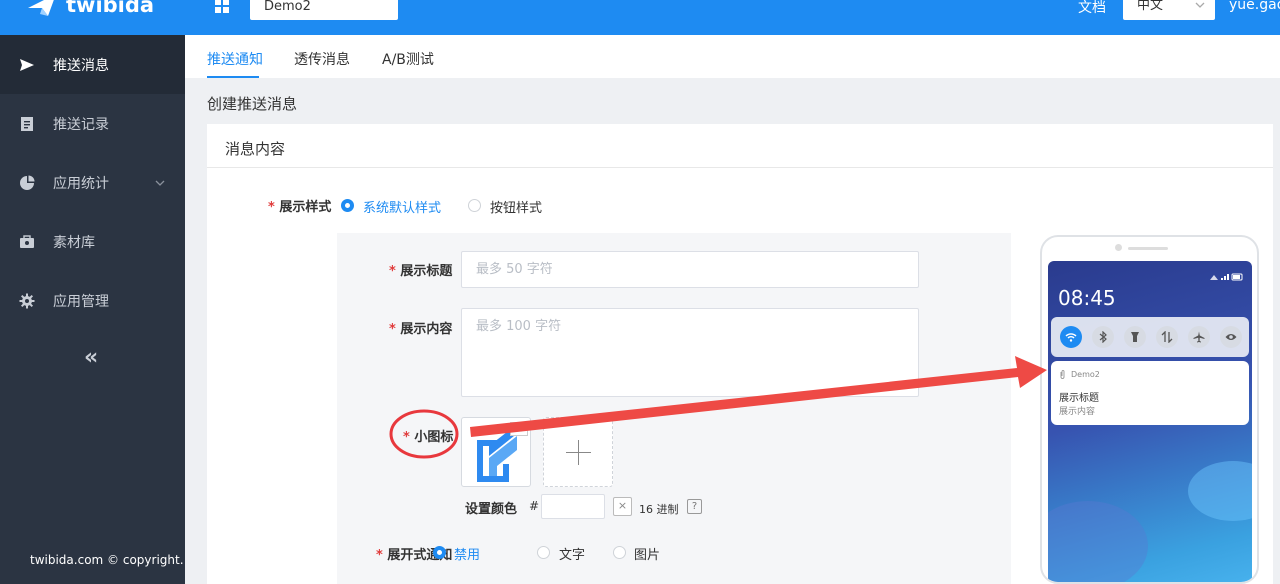 This screenshot has width=1280, height=584. I want to click on eye-comfort-toggle, so click(1231, 337).